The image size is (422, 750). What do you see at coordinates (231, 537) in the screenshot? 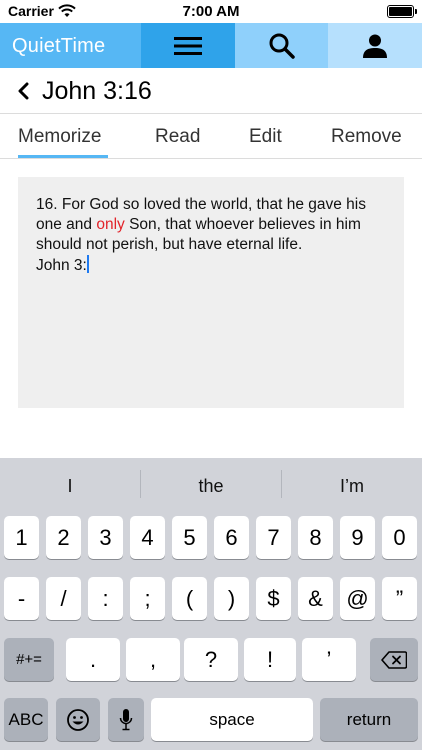
I see `key-6: 6` at bounding box center [231, 537].